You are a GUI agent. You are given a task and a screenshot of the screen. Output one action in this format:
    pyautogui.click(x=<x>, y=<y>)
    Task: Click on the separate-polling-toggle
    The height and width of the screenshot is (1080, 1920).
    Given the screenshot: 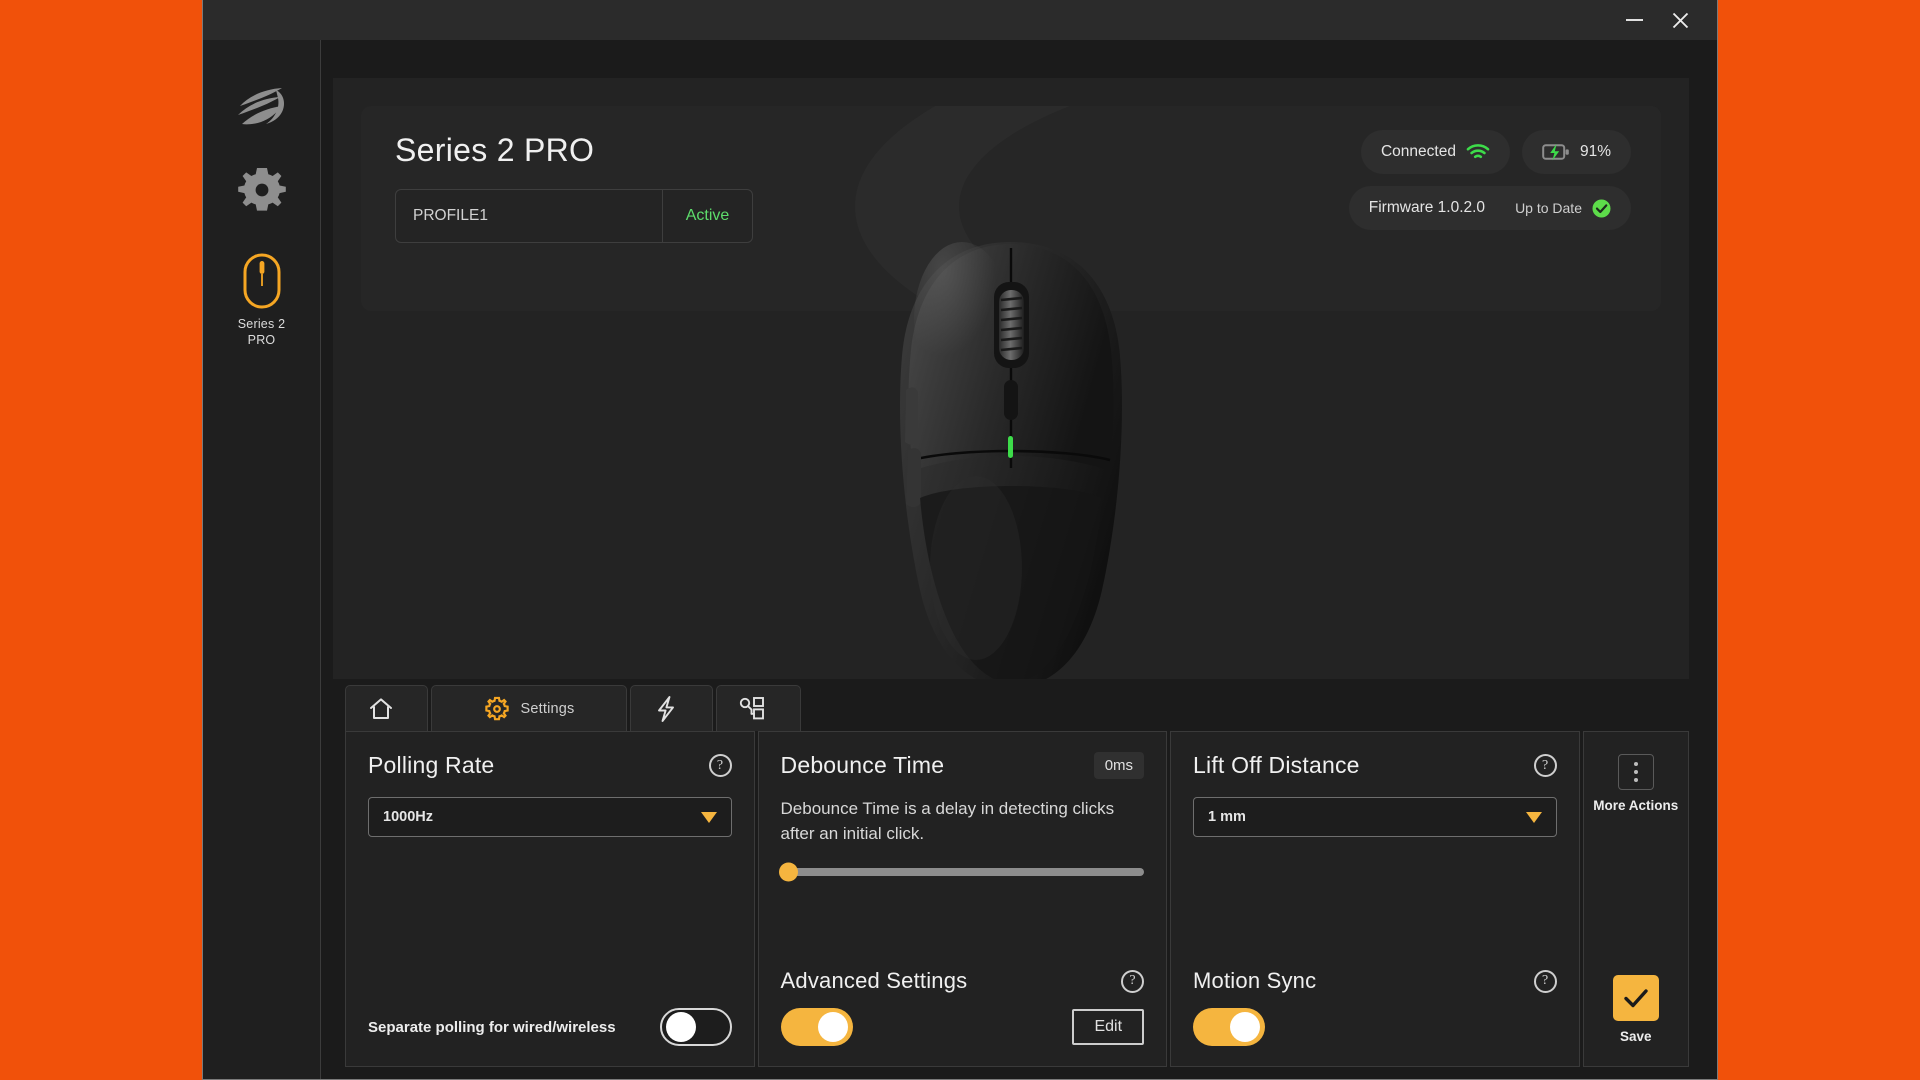 What is the action you would take?
    pyautogui.click(x=695, y=1027)
    